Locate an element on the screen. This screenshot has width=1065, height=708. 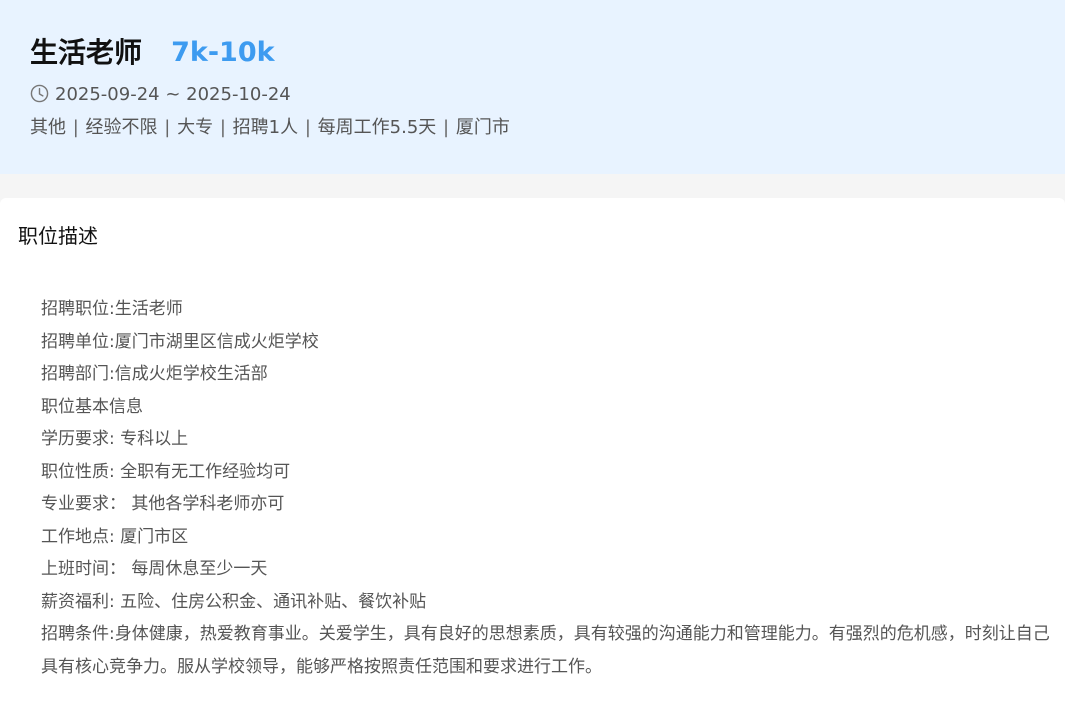
tag-experience: 经验不限 is located at coordinates (121, 127).